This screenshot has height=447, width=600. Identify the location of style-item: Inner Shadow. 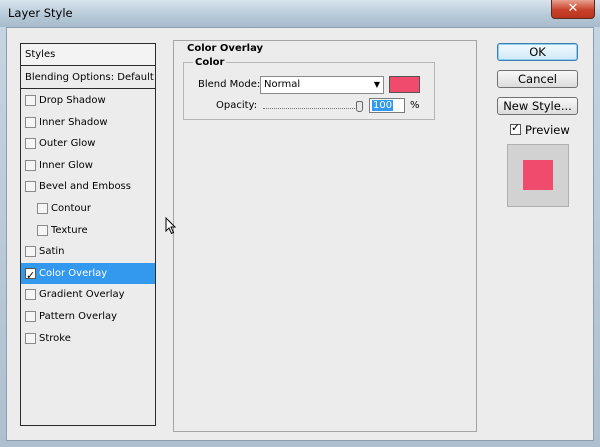
(88, 122).